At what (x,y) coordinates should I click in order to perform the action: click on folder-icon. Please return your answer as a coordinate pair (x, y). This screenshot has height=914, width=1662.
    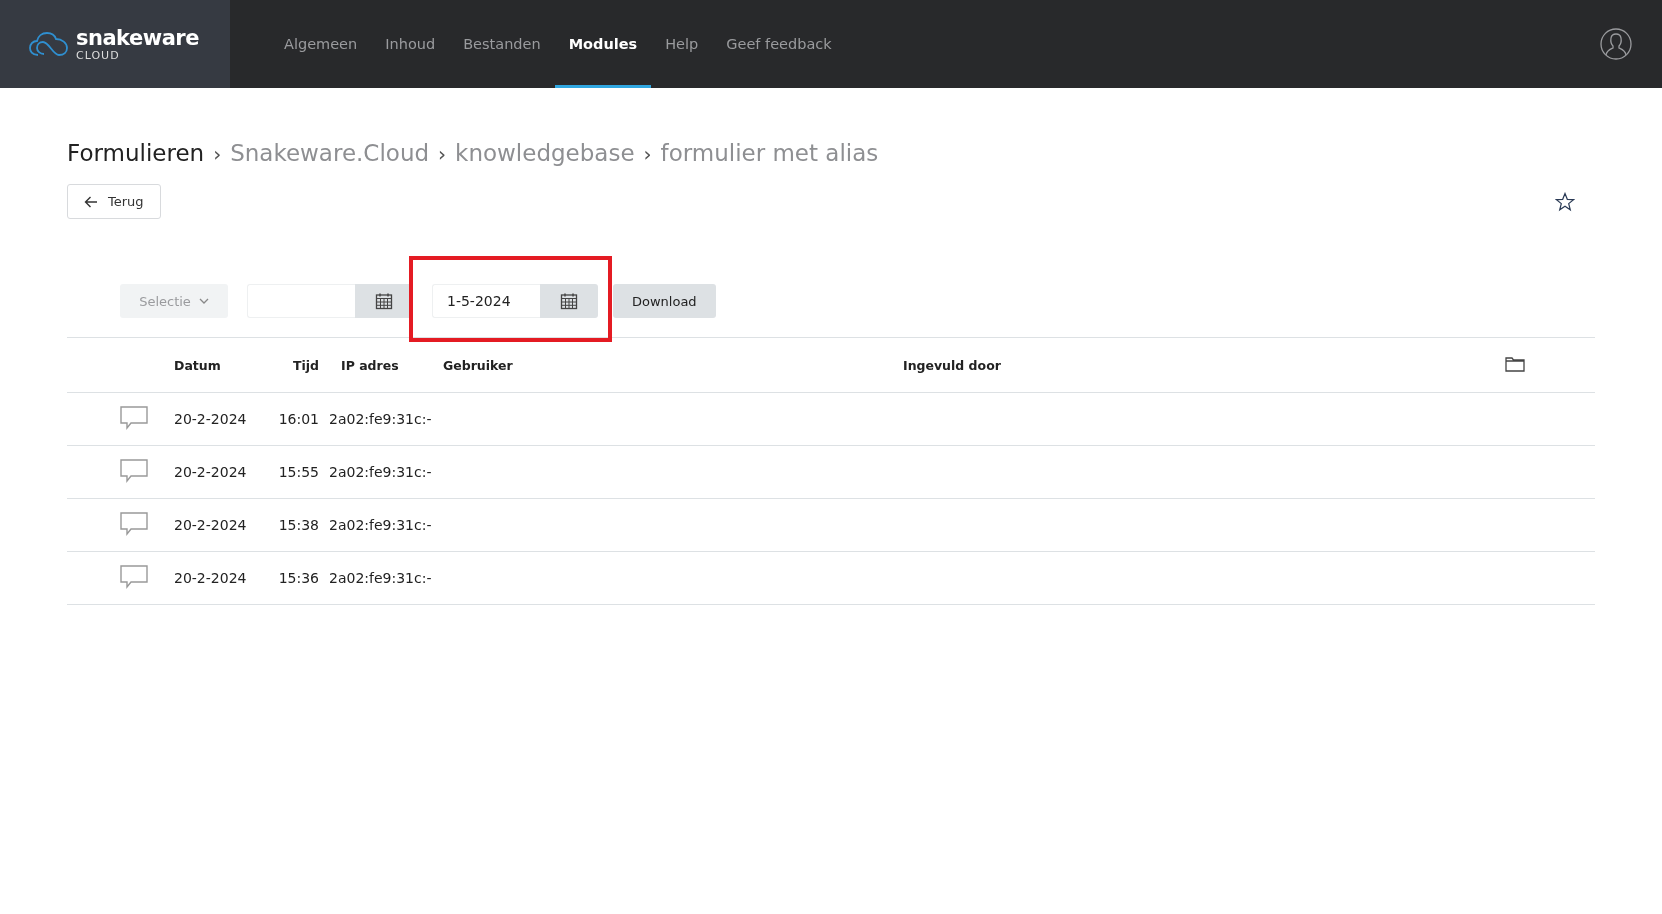
    Looking at the image, I should click on (1515, 363).